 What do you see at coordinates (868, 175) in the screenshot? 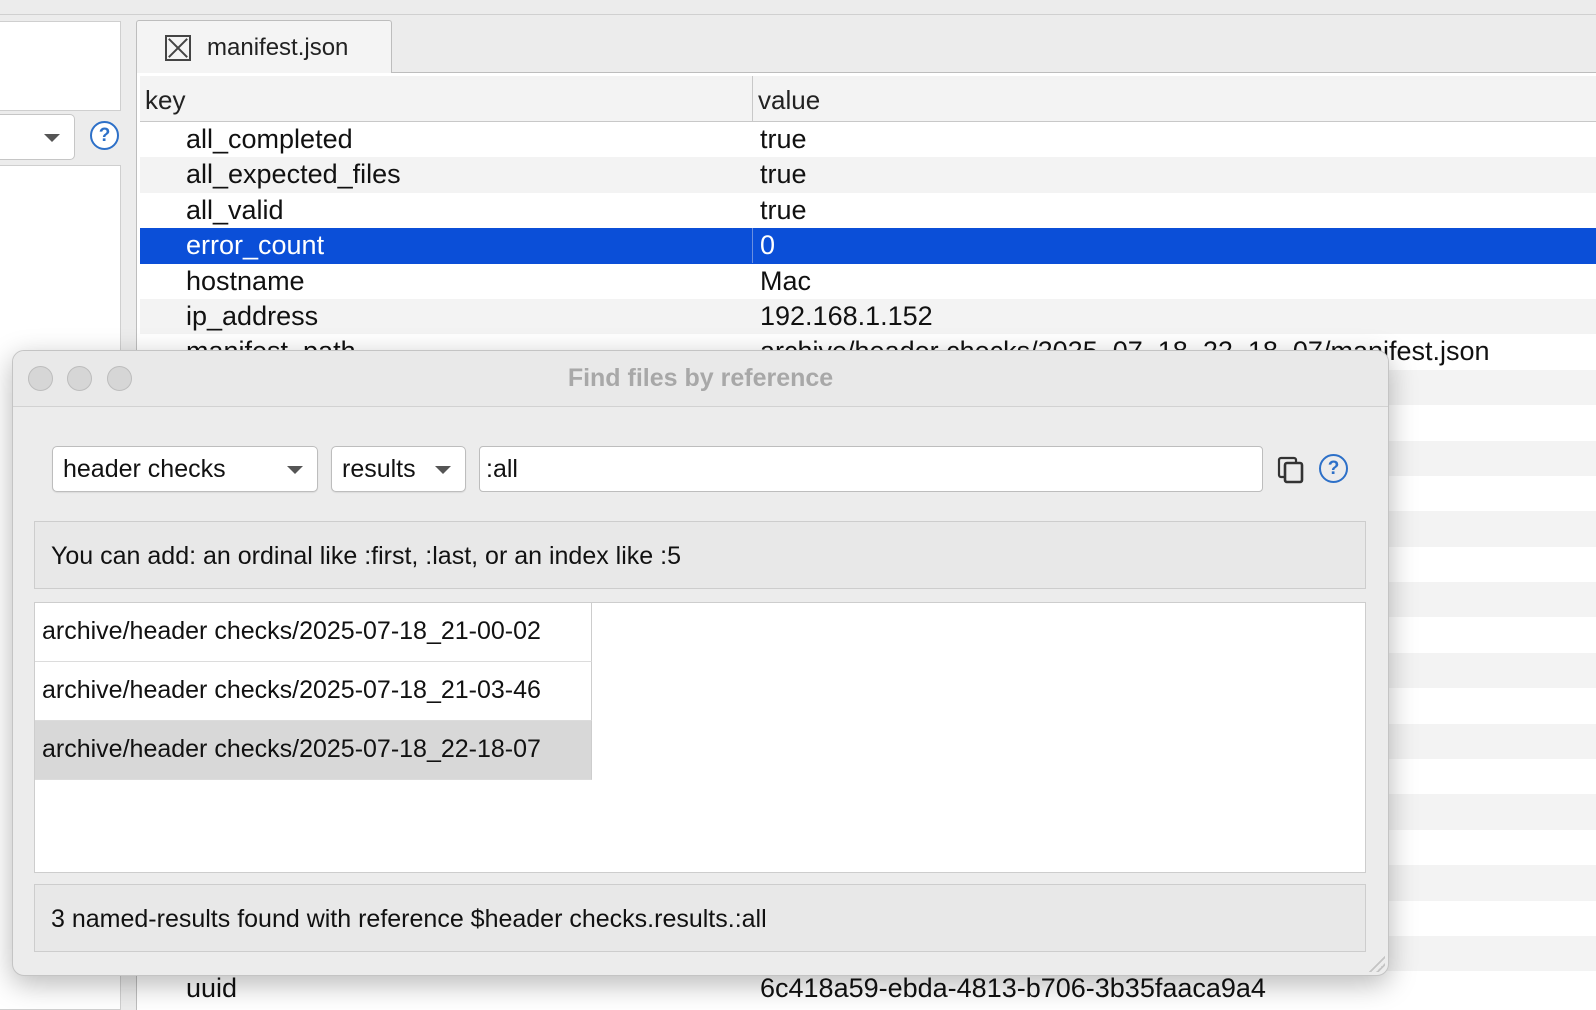
I see `table-row: all_expected_files true` at bounding box center [868, 175].